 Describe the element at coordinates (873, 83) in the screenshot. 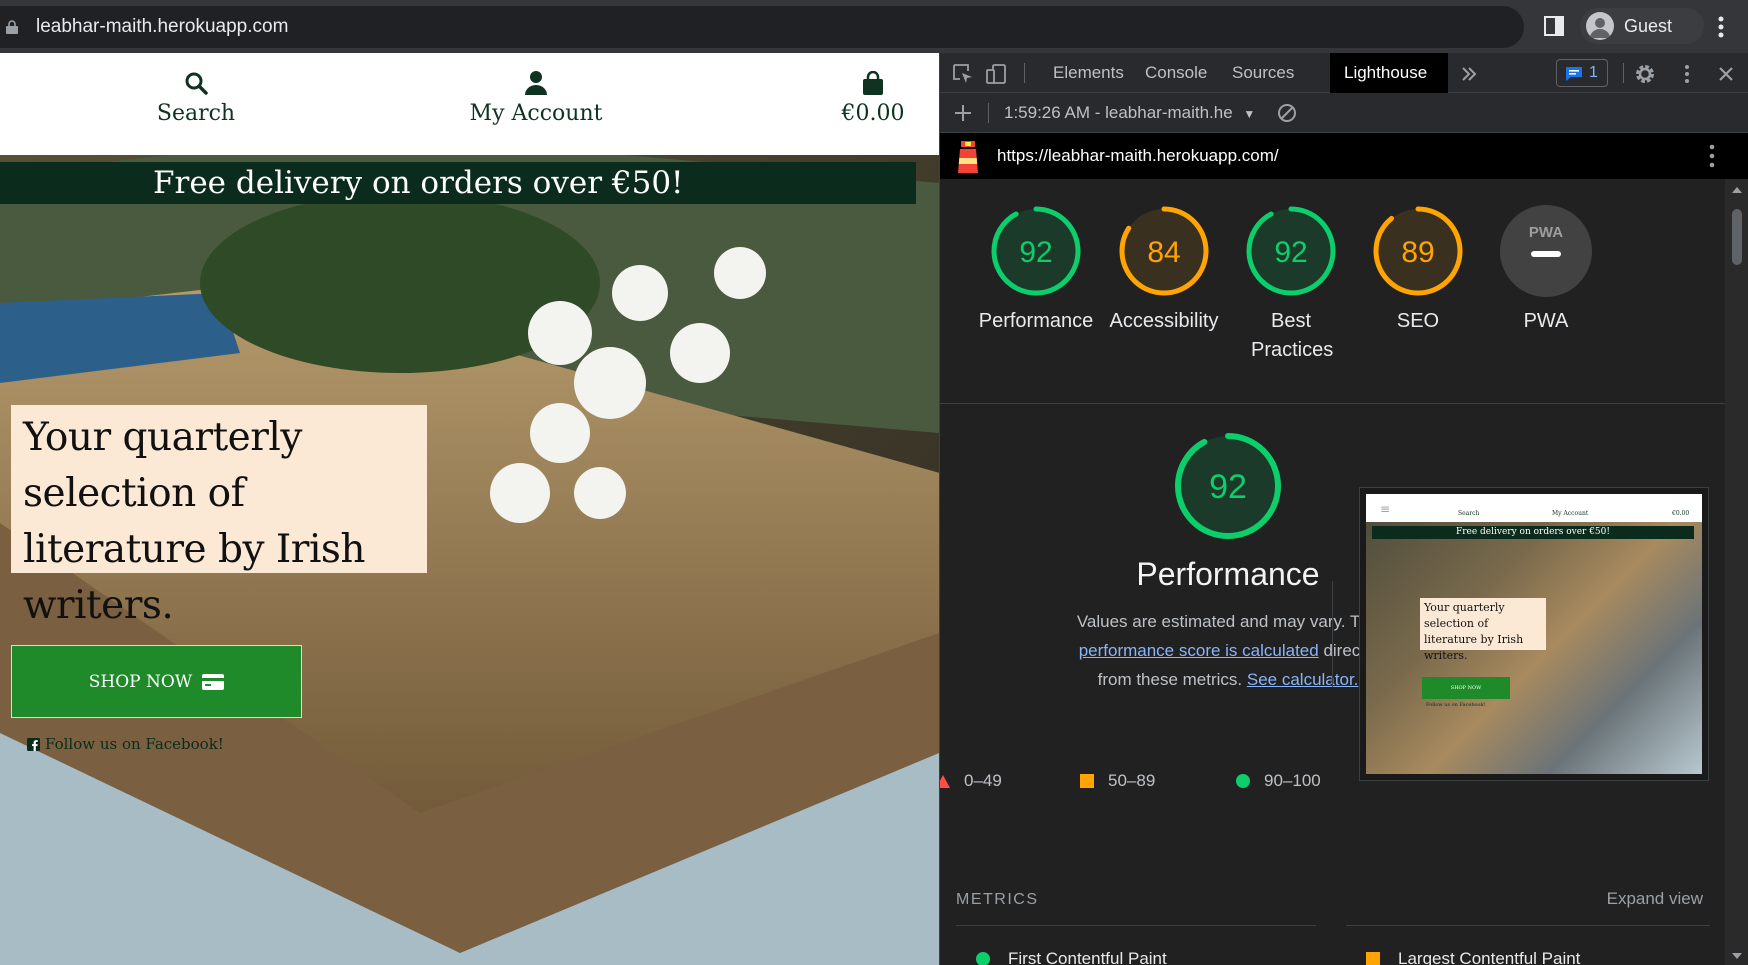

I see `shopping-bag-icon` at that location.